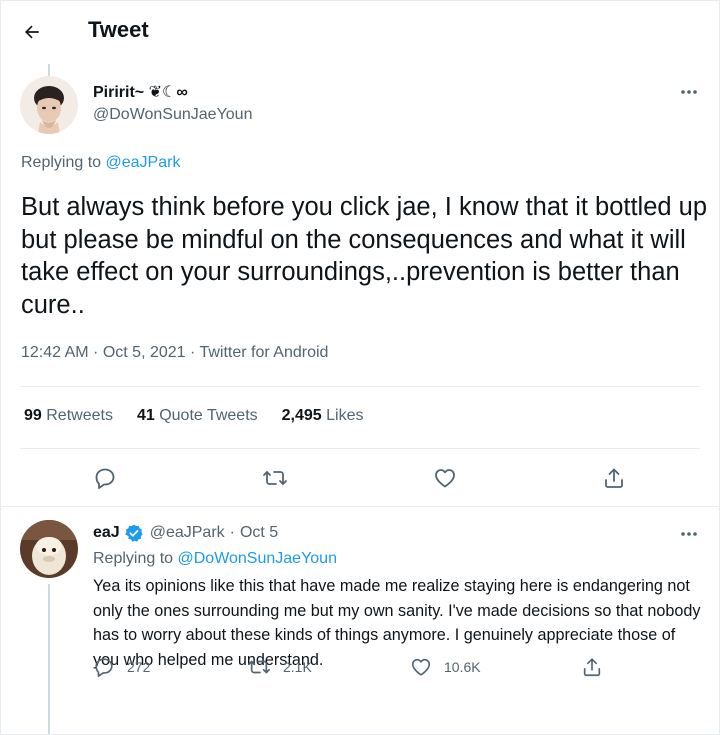 Image resolution: width=720 pixels, height=735 pixels. I want to click on reply-avatar-photo, so click(49, 549).